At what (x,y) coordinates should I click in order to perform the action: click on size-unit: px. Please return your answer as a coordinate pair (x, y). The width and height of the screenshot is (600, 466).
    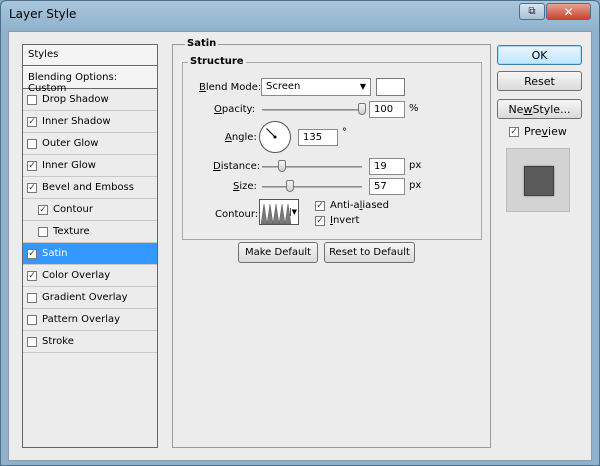
    Looking at the image, I should click on (415, 185).